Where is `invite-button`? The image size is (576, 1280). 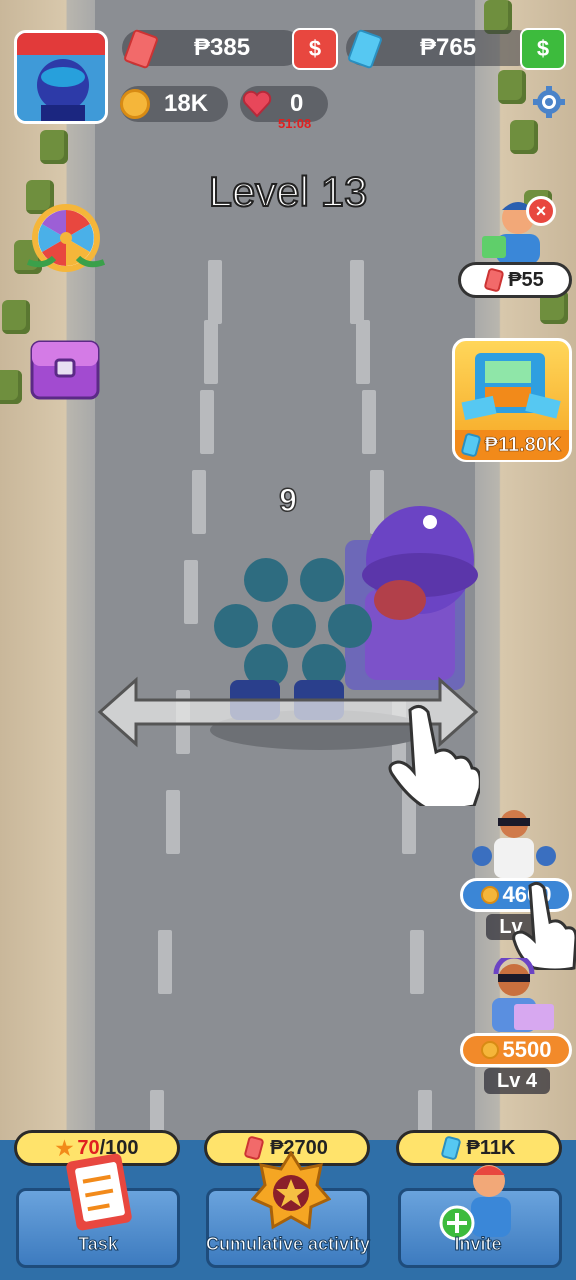 invite-button is located at coordinates (480, 1216).